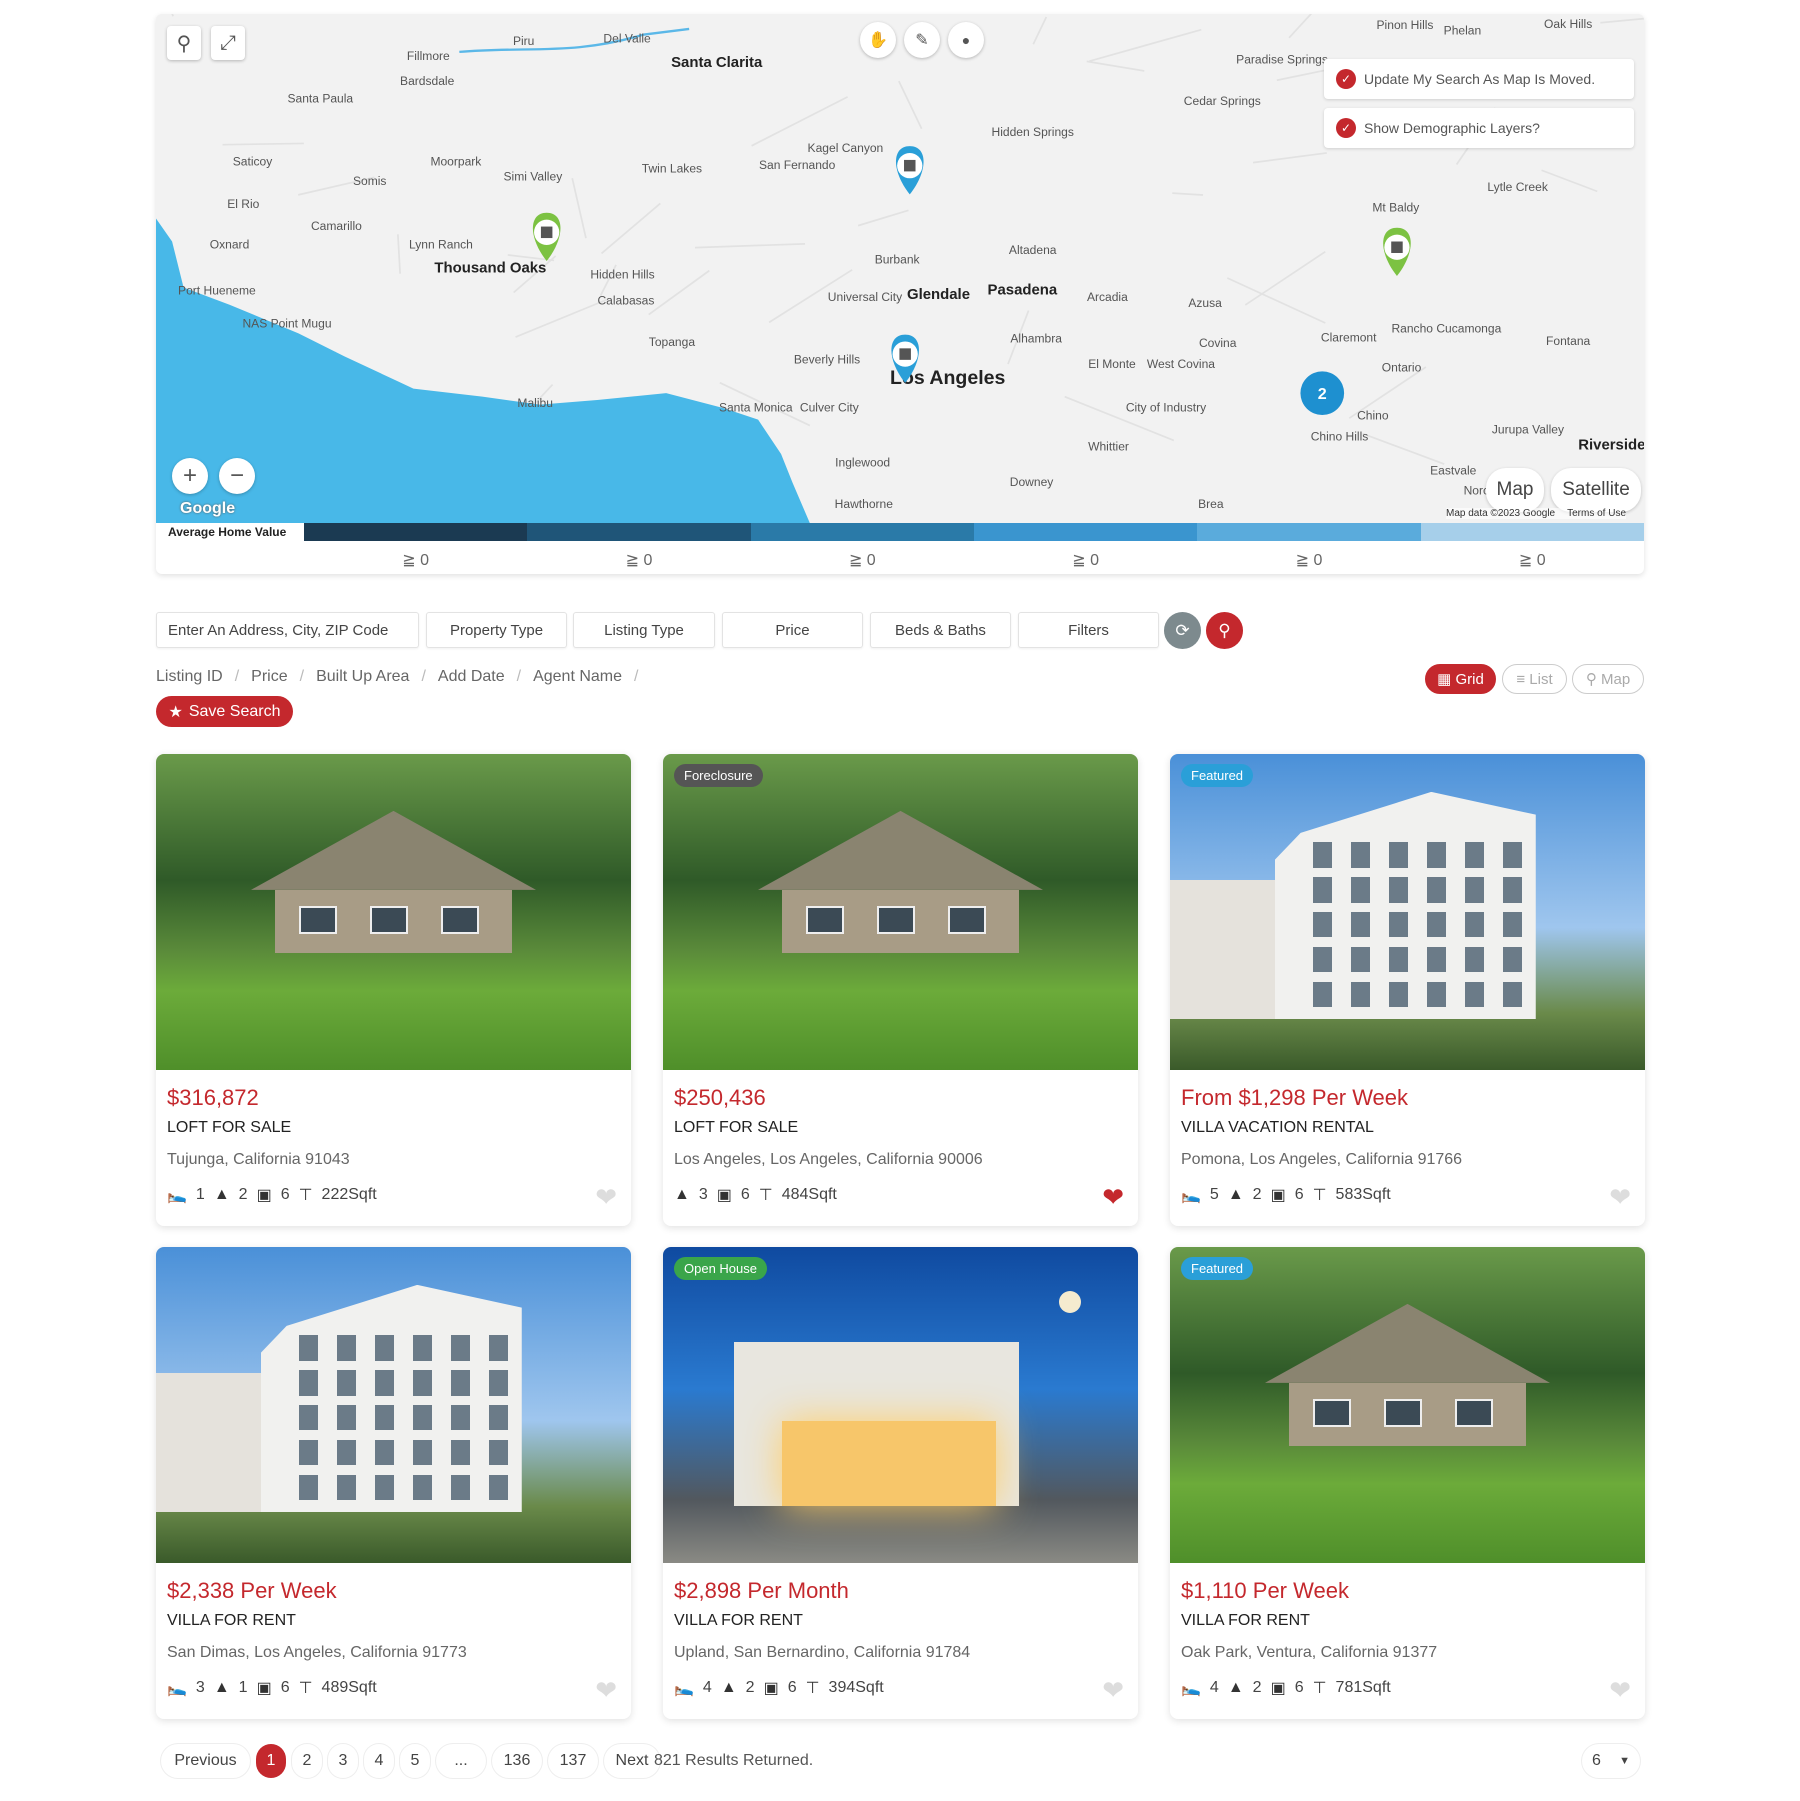 The width and height of the screenshot is (1800, 1801). What do you see at coordinates (822, 1653) in the screenshot?
I see `listing-address: Upland, San Bernardino, California 91784` at bounding box center [822, 1653].